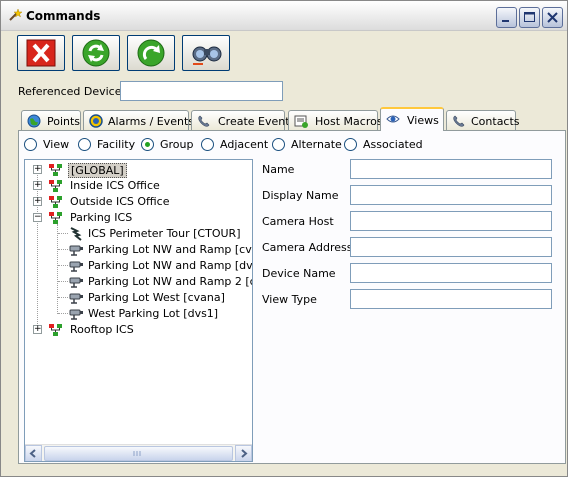 This screenshot has height=477, width=568. What do you see at coordinates (307, 247) in the screenshot?
I see `camera-address-label: Camera Address` at bounding box center [307, 247].